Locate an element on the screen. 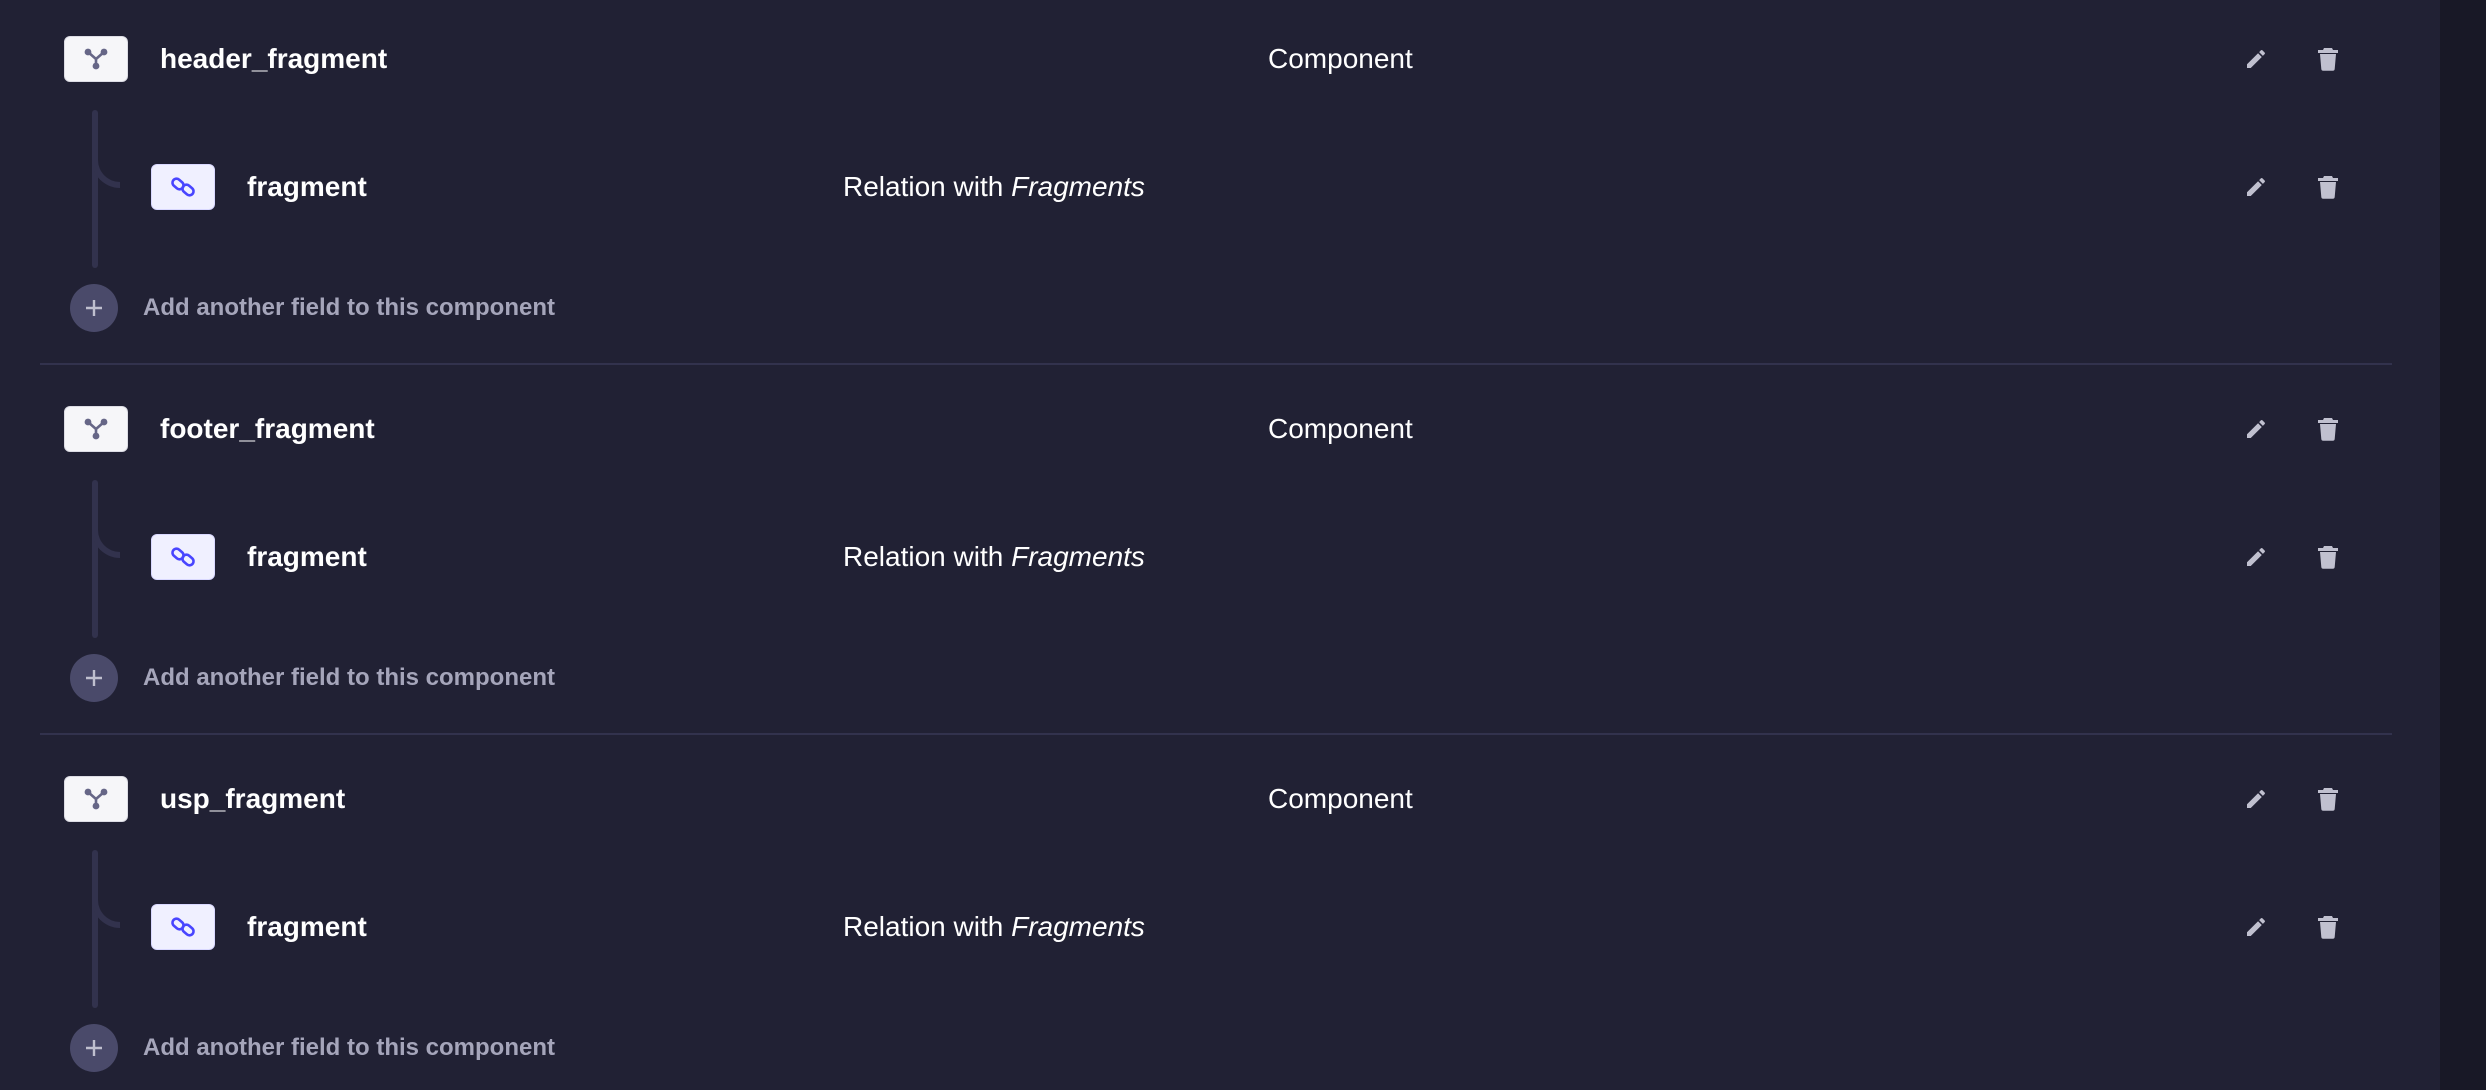  component-name: usp_fragment is located at coordinates (253, 798).